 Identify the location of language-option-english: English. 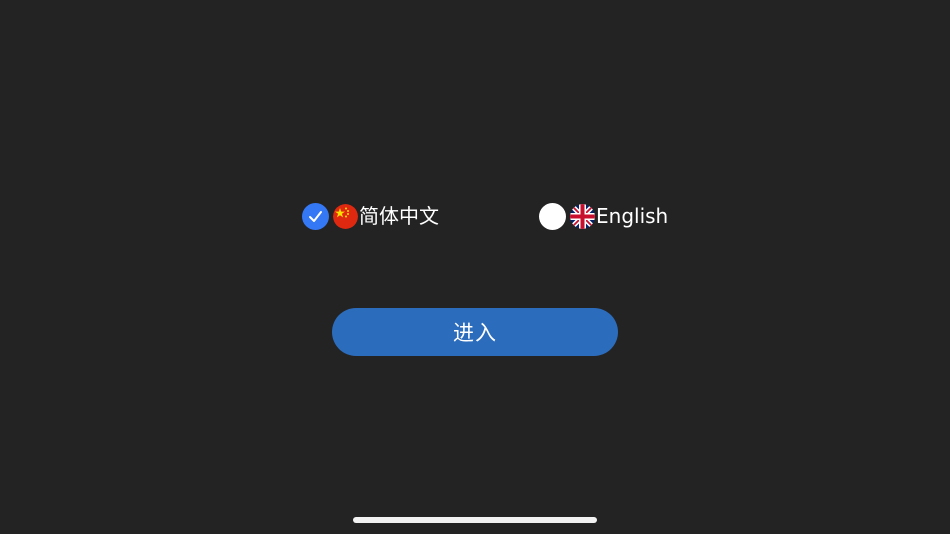
(603, 216).